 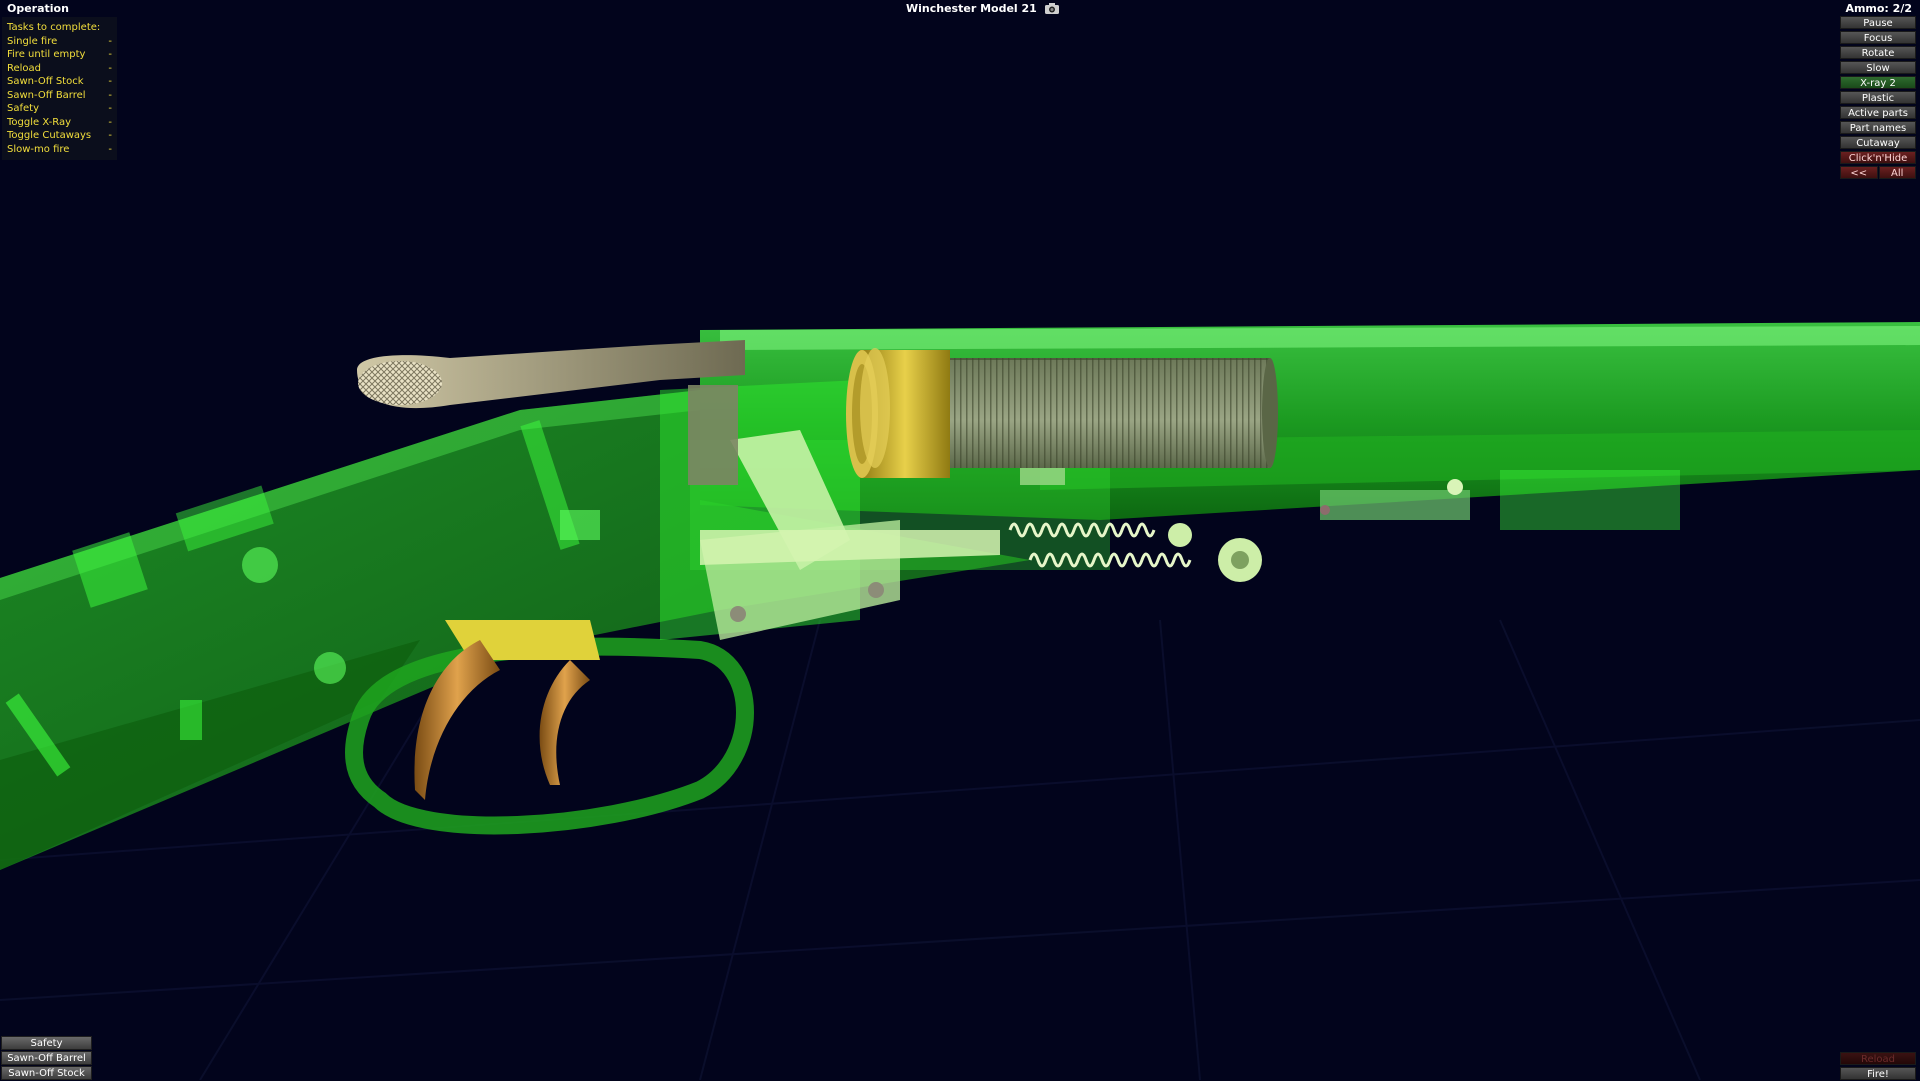 I want to click on model-title-bar: Winchester Model 21, so click(x=982, y=8).